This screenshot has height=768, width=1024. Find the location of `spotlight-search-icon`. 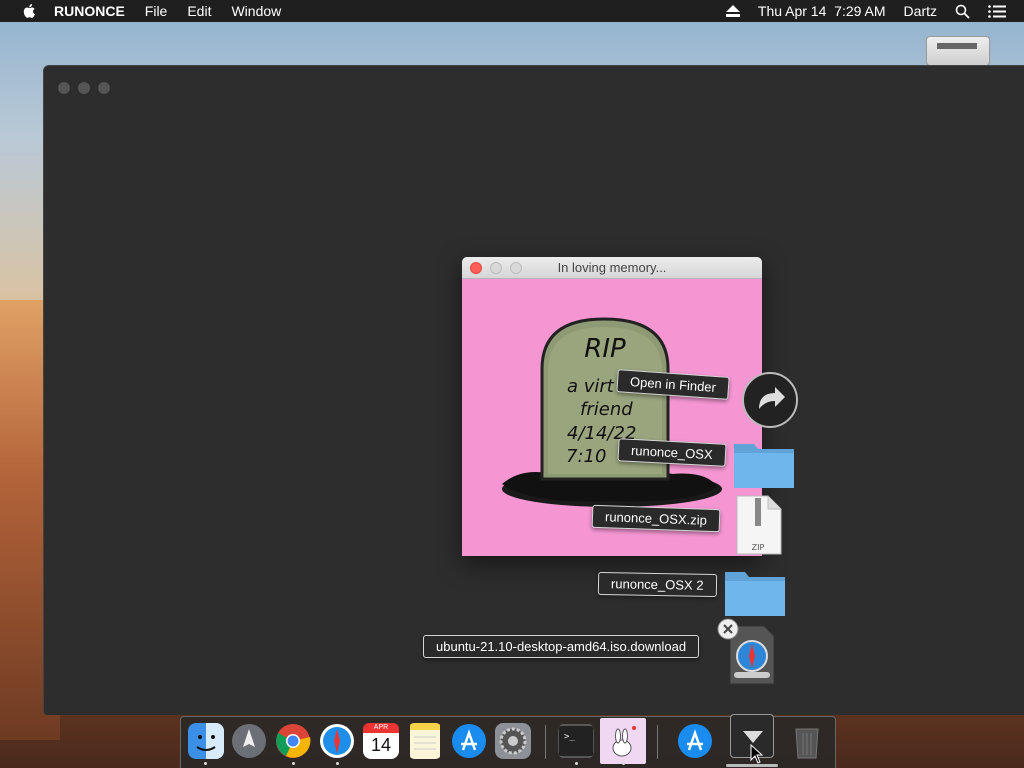

spotlight-search-icon is located at coordinates (962, 11).